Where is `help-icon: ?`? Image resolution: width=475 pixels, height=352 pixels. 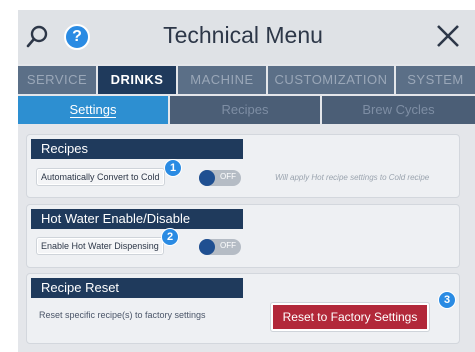
help-icon: ? is located at coordinates (77, 37).